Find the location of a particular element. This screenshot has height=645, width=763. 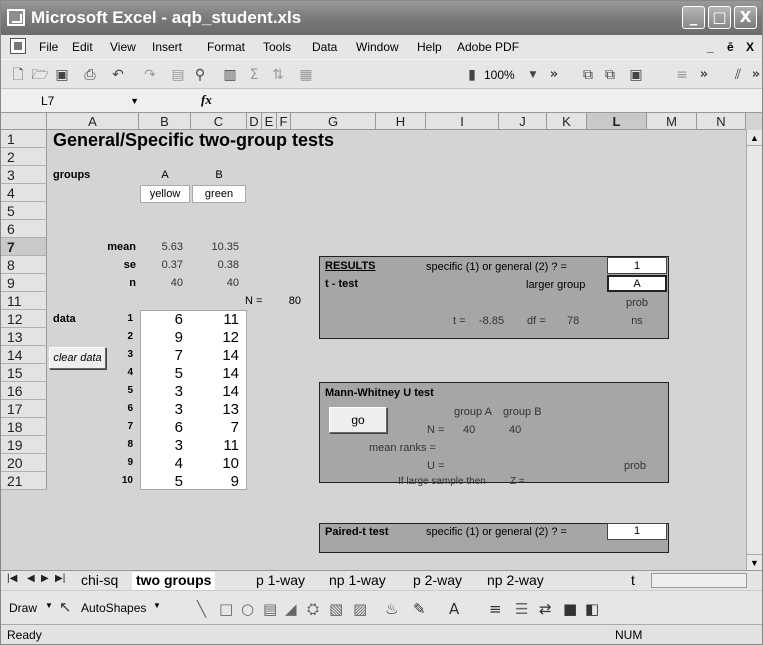

font-color-icon: A is located at coordinates (454, 609).